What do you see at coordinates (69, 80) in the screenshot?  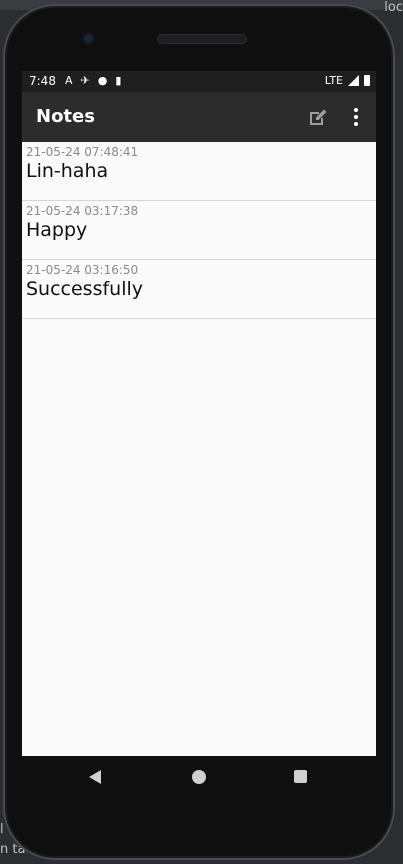 I see `notification-icon: A` at bounding box center [69, 80].